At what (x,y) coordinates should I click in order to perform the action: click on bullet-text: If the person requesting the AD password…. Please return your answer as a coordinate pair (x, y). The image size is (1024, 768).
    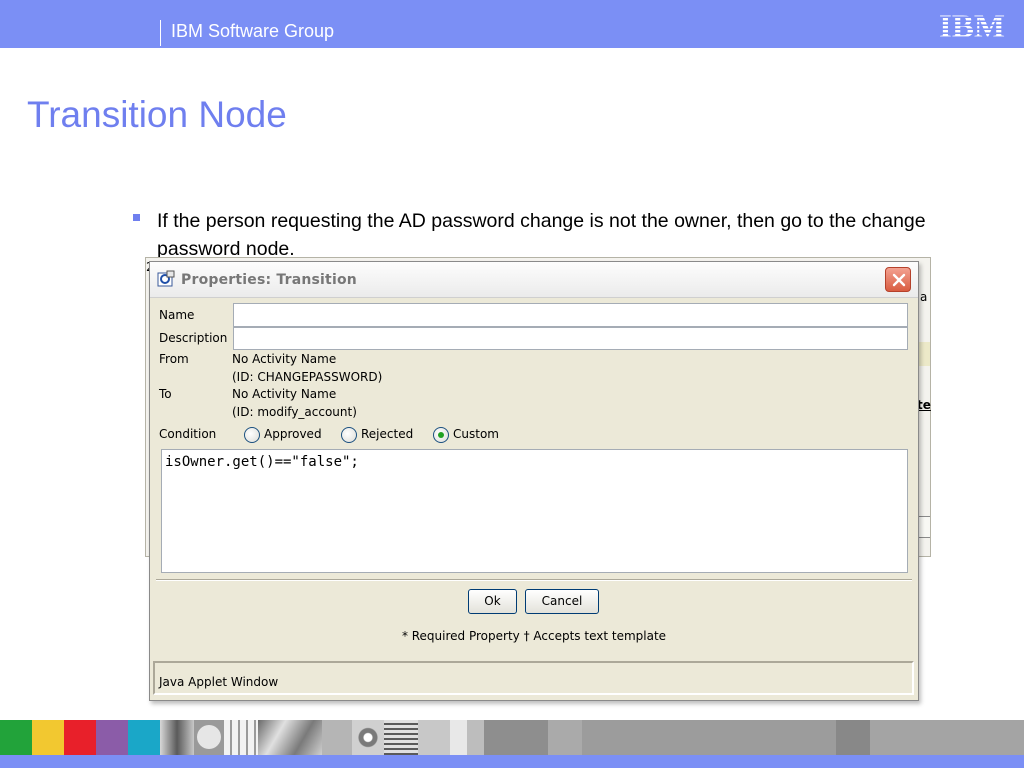
    Looking at the image, I should click on (541, 235).